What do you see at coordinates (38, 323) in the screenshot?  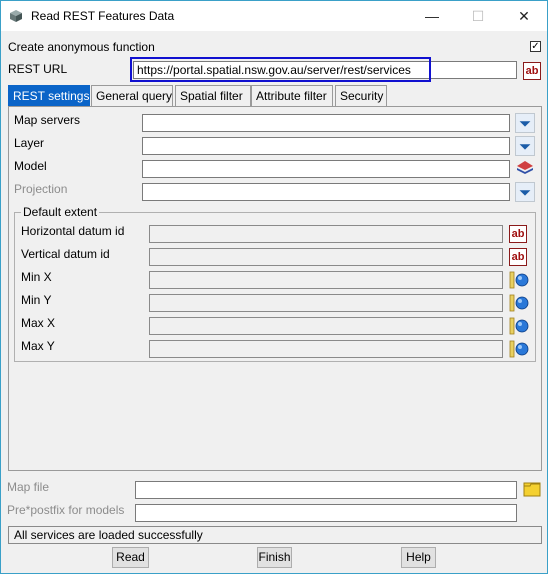 I see `max-x-label: Max X` at bounding box center [38, 323].